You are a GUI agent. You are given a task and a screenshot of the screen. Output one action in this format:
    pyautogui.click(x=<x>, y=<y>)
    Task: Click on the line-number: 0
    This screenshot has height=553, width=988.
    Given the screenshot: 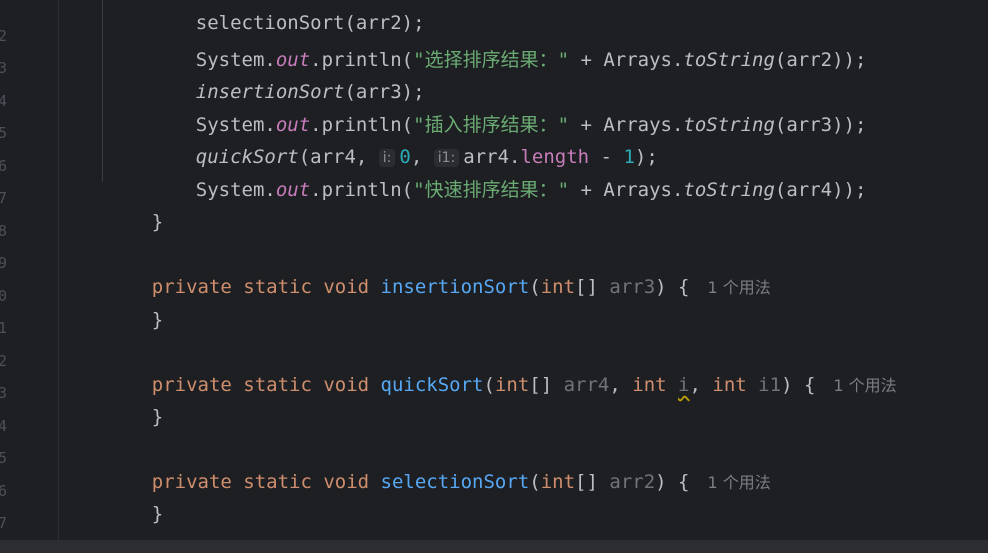 What is the action you would take?
    pyautogui.click(x=4, y=296)
    